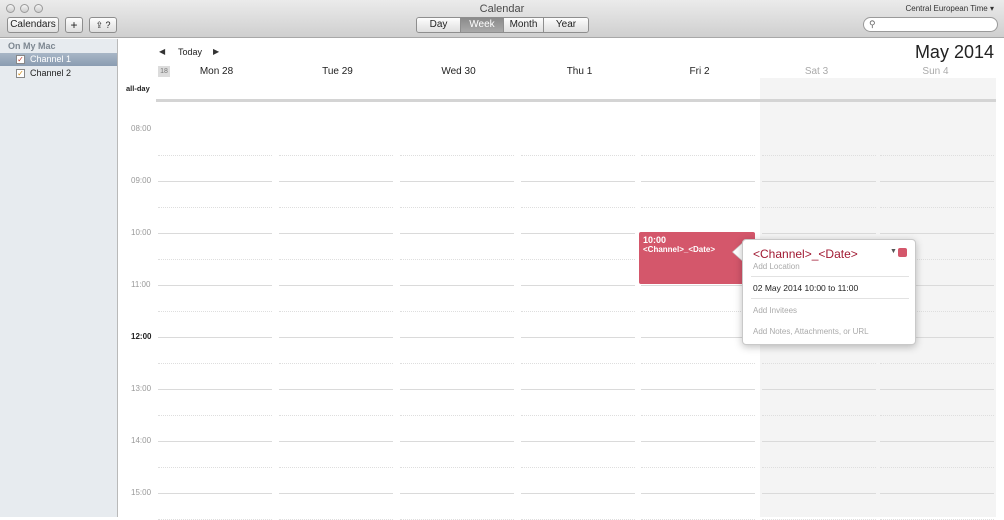 This screenshot has width=1004, height=520. Describe the element at coordinates (482, 25) in the screenshot. I see `view-week-button: Week` at that location.